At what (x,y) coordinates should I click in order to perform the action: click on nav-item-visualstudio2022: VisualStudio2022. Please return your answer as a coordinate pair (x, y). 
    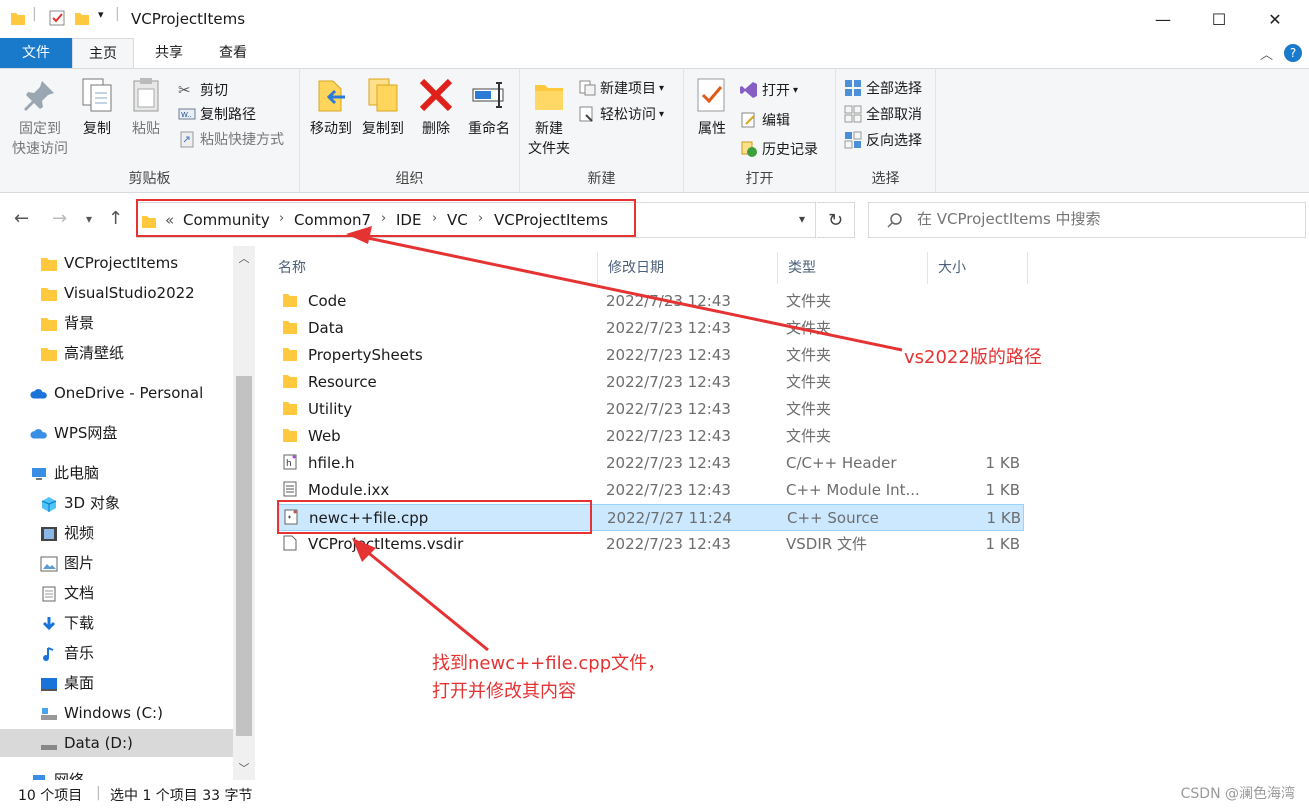
    Looking at the image, I should click on (117, 293).